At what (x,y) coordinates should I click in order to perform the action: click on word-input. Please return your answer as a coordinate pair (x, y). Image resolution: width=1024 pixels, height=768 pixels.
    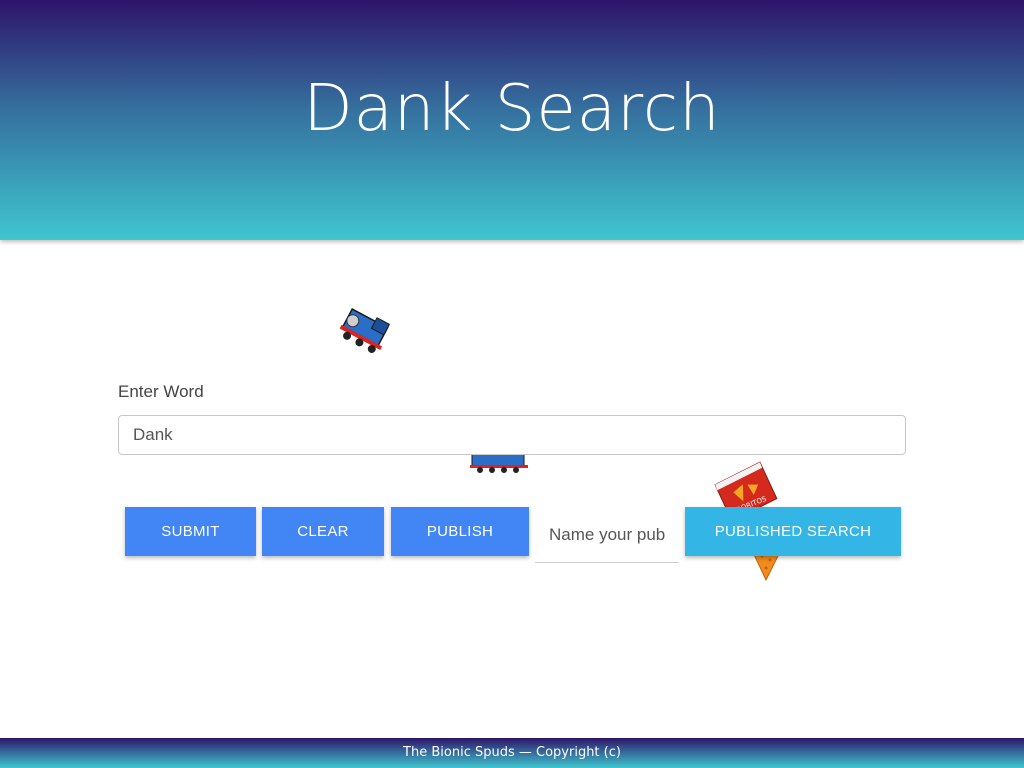
    Looking at the image, I should click on (512, 435).